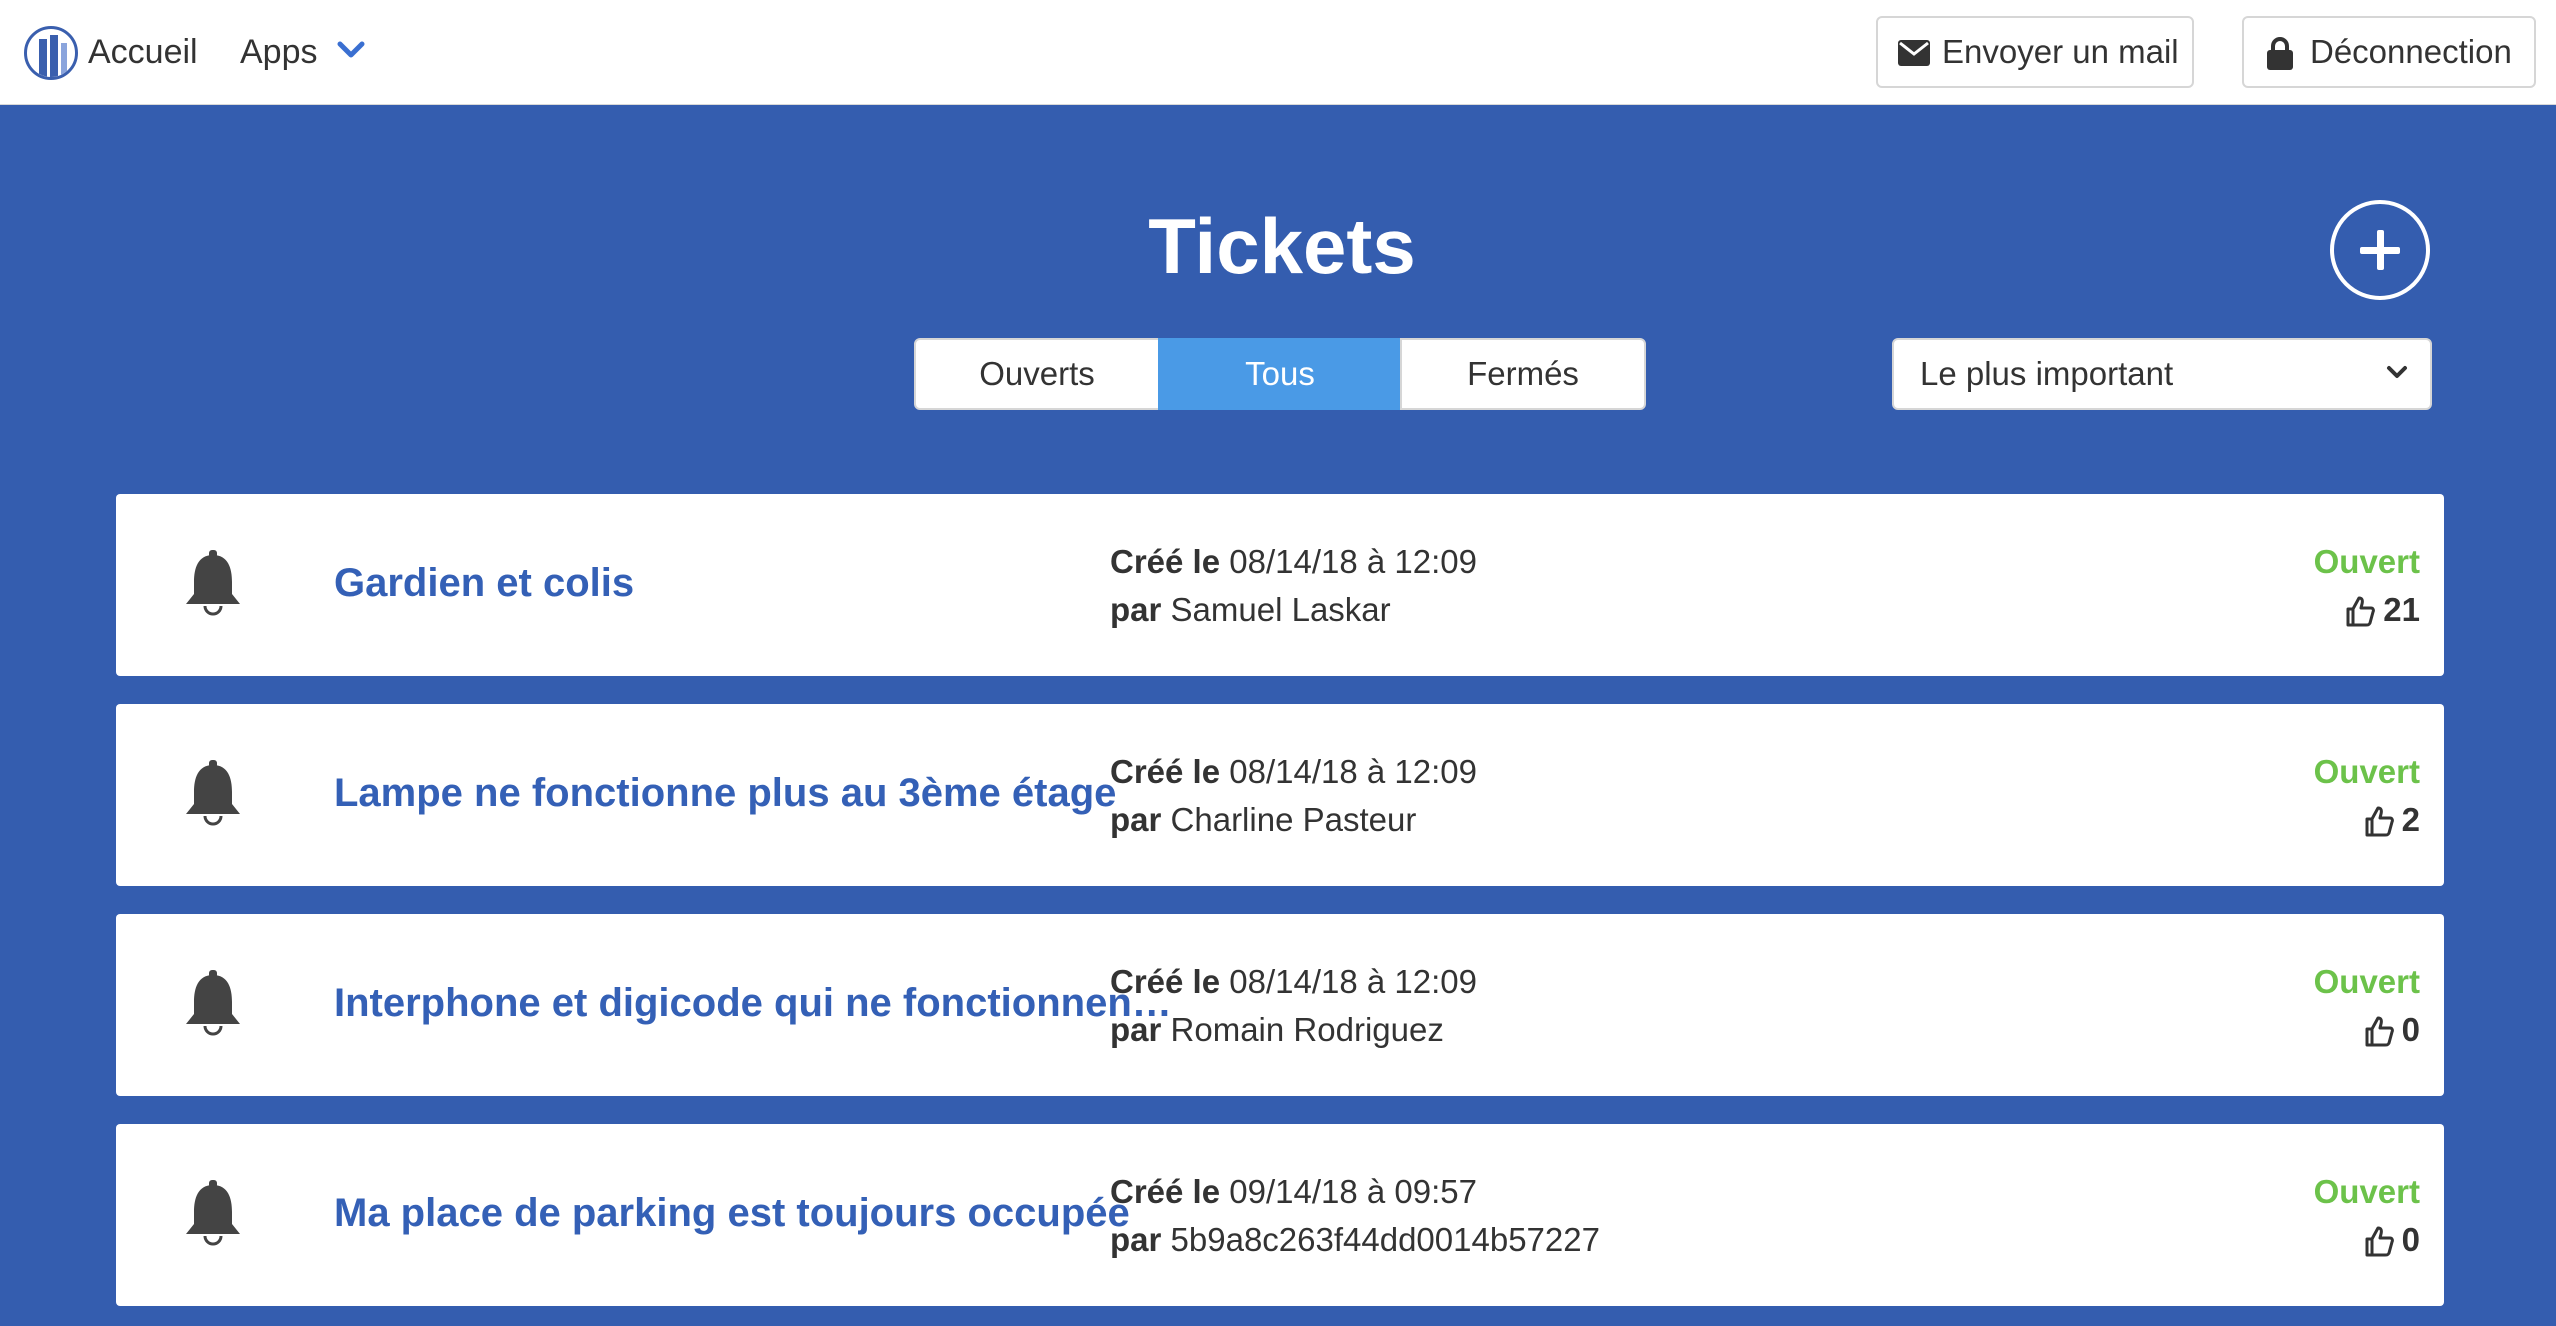 The image size is (2556, 1326). I want to click on ticket-title: Lampe ne fonctionne plus au 3ème étage, so click(754, 793).